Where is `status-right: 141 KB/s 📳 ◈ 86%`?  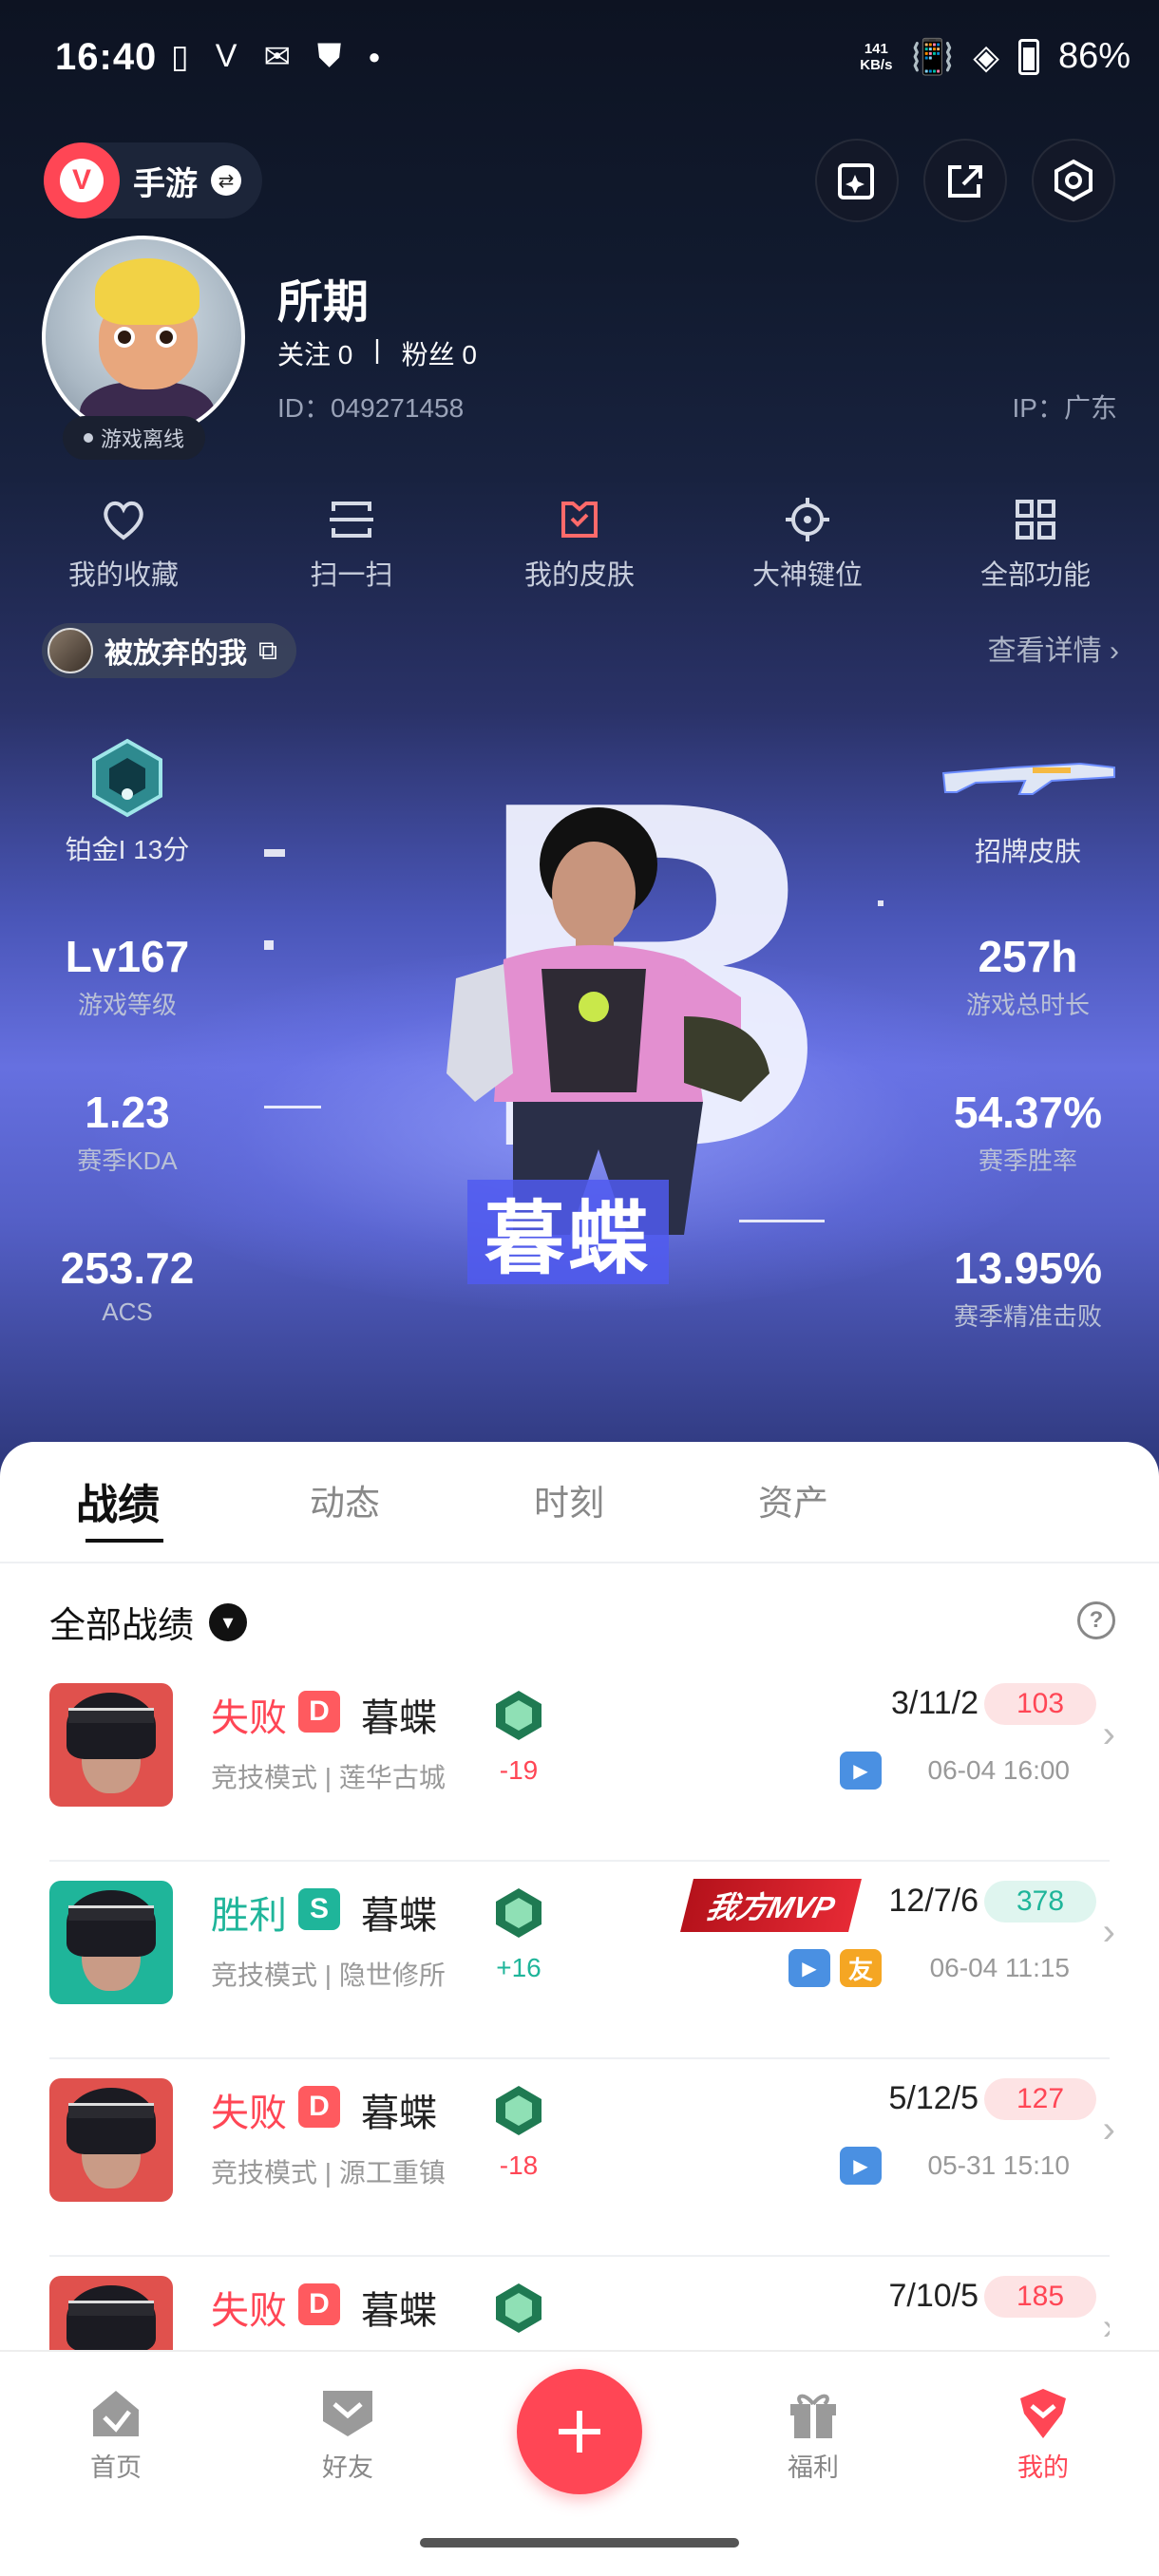
status-right: 141 KB/s 📳 ◈ 86% is located at coordinates (995, 56).